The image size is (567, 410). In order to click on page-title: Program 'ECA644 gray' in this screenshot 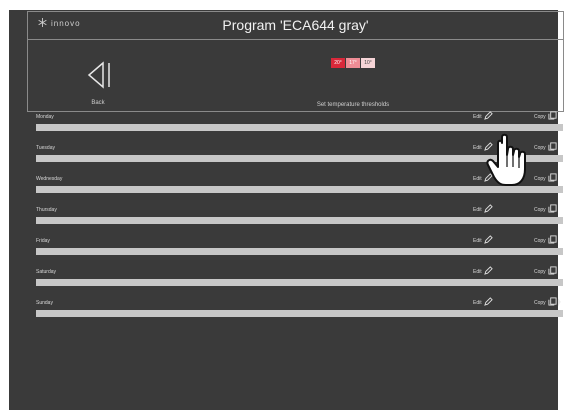, I will do `click(295, 25)`.